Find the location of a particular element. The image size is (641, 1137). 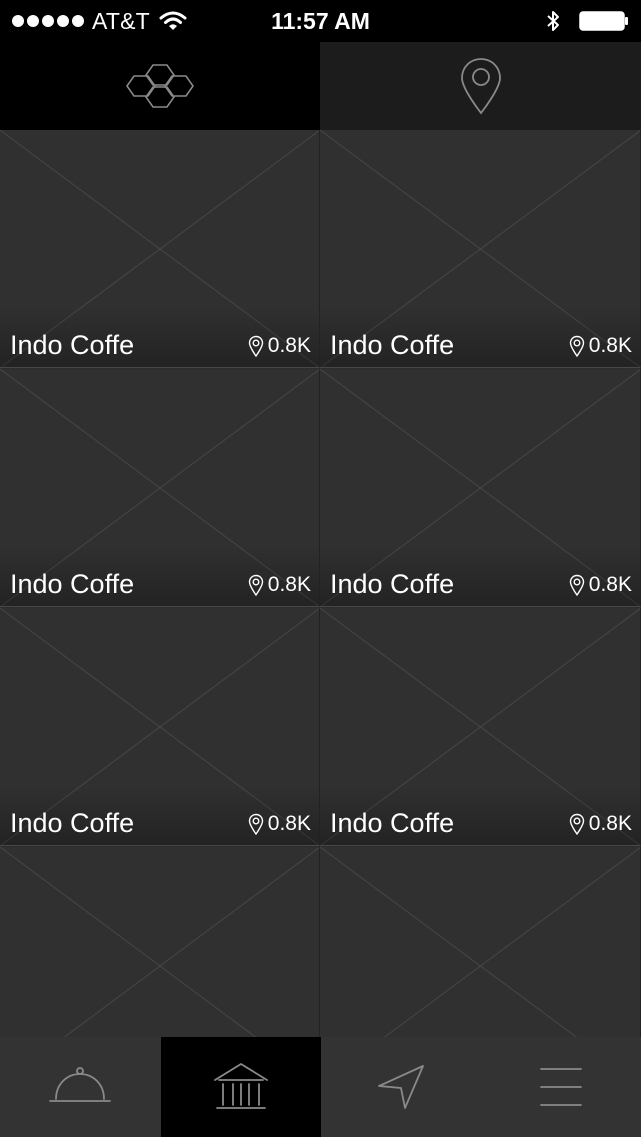

tab-places is located at coordinates (241, 1087).